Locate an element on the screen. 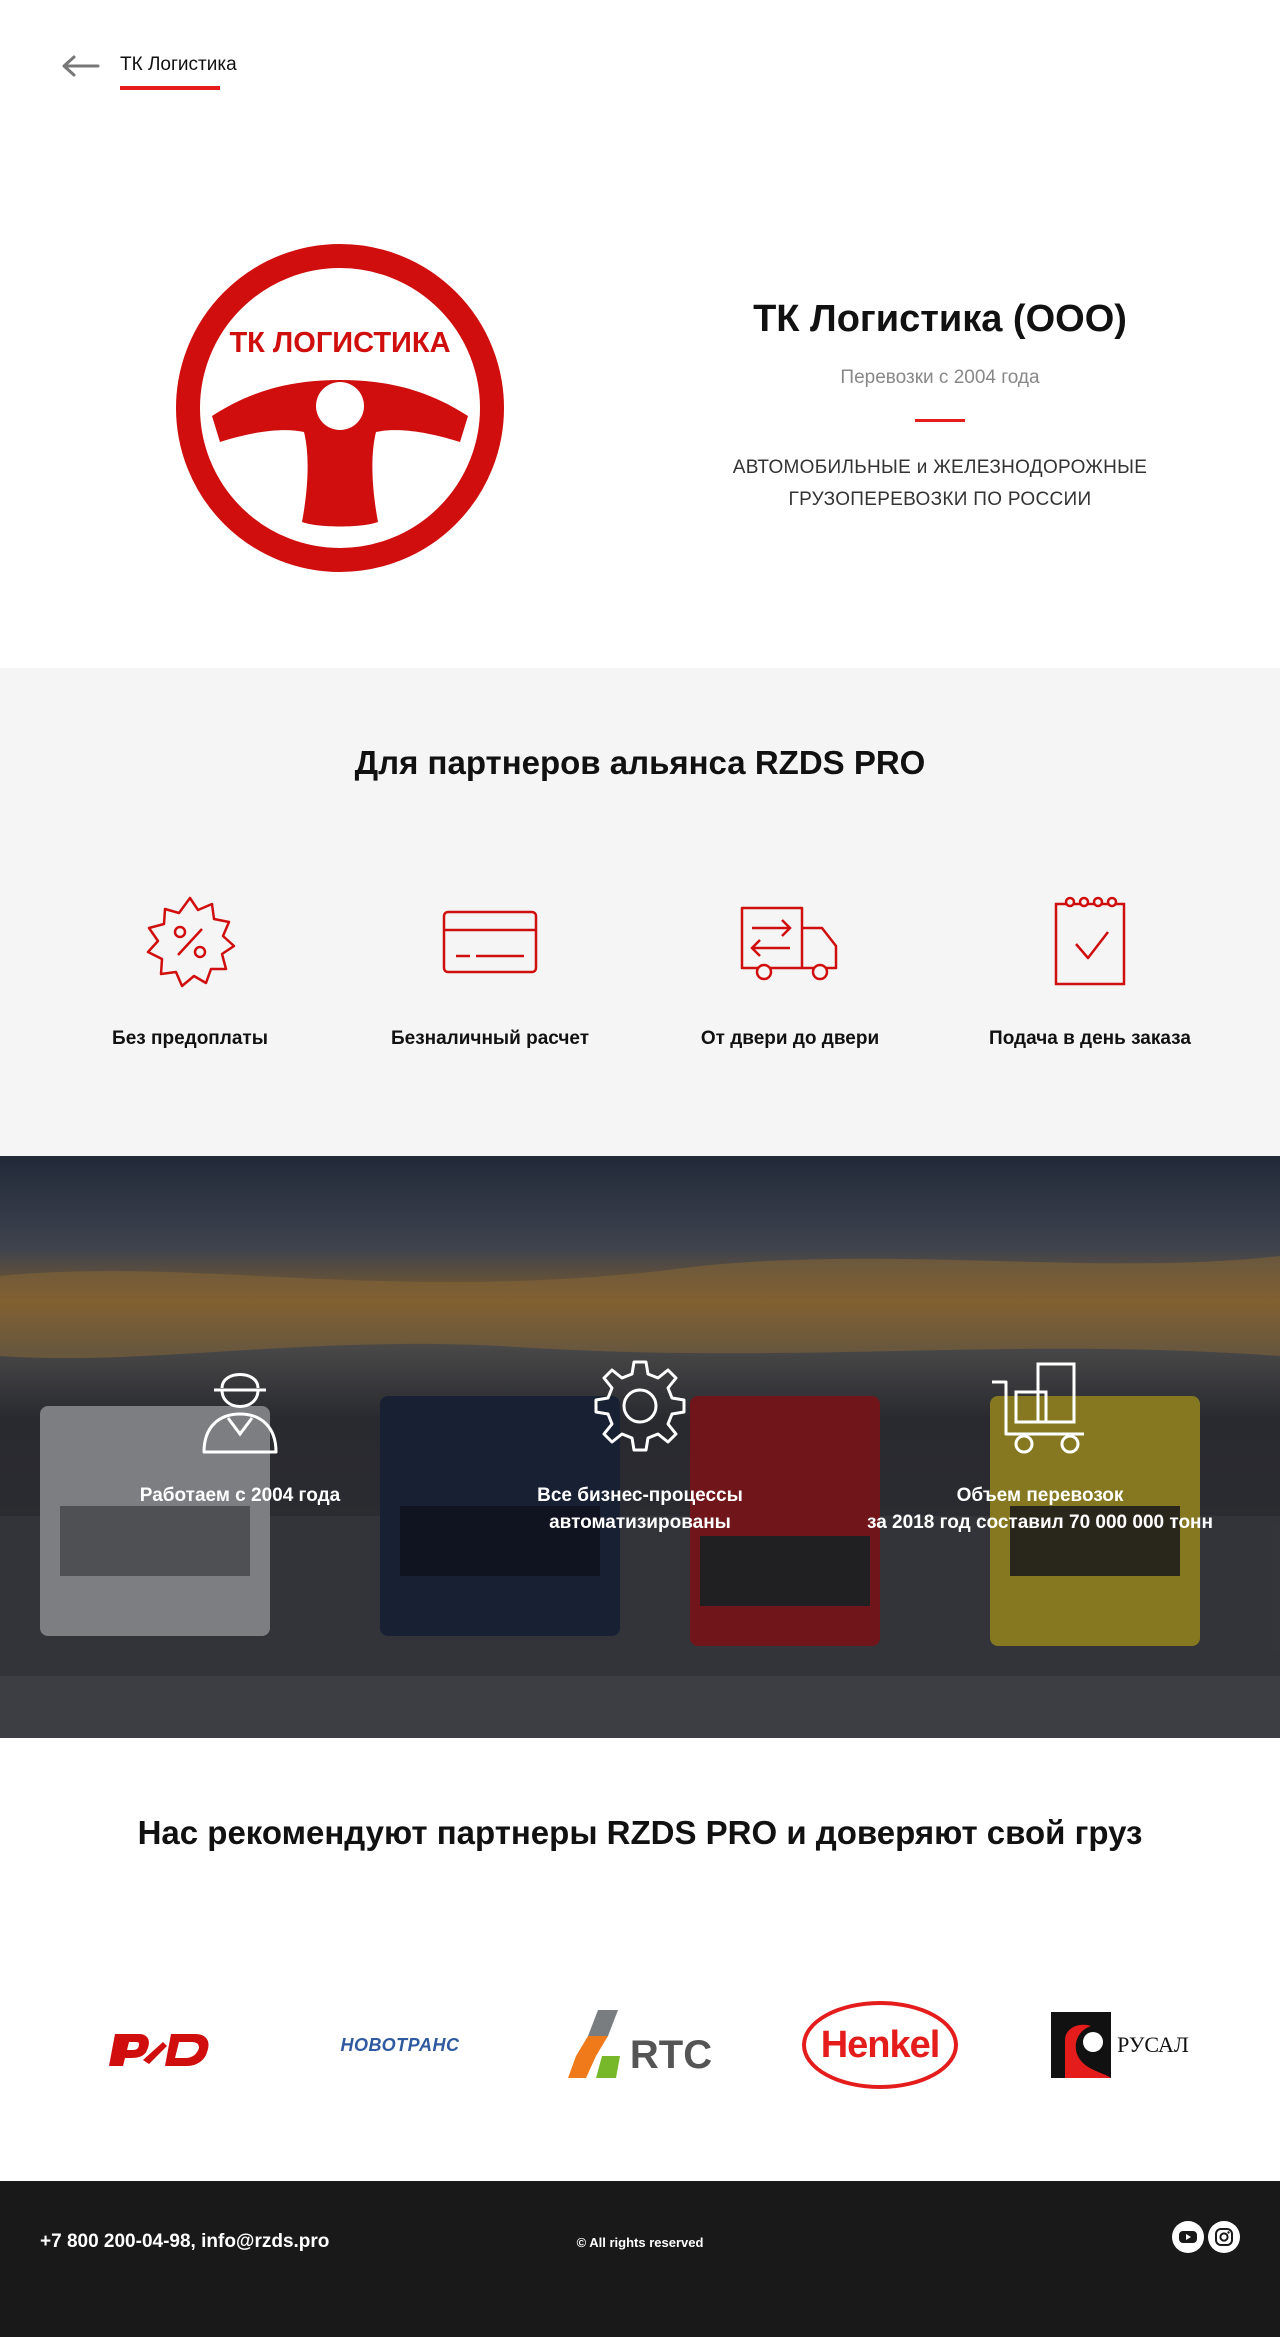  back-link: ТК Логистика is located at coordinates (178, 65).